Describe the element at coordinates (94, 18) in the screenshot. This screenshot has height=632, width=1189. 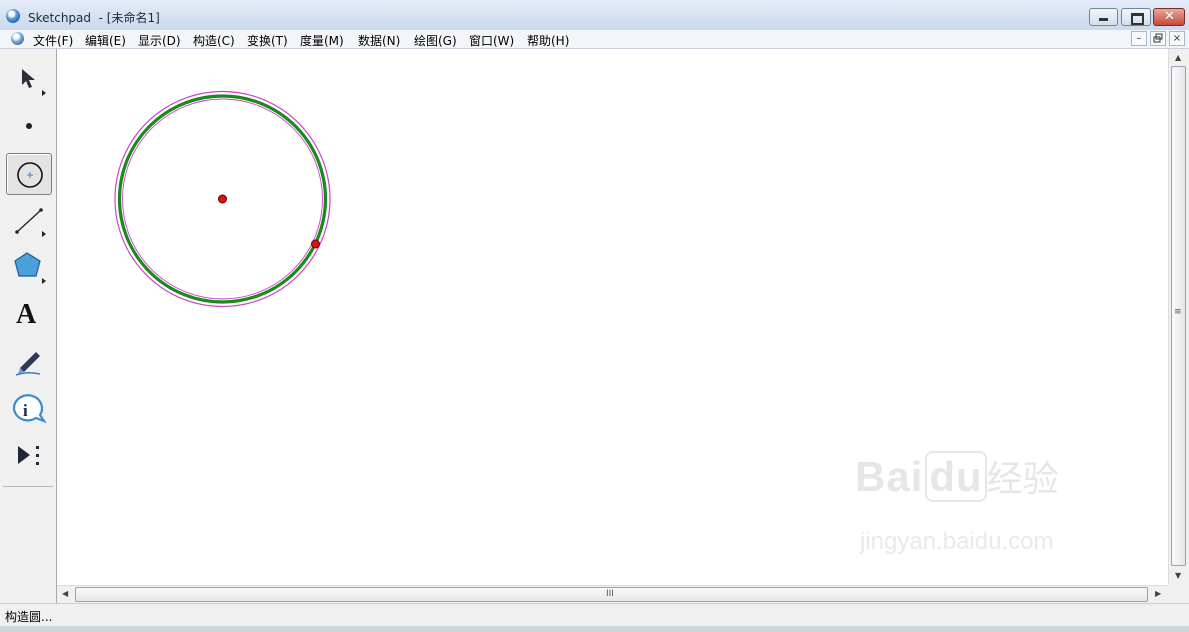
I see `window-title: Sketchpad - [未命名1]` at that location.